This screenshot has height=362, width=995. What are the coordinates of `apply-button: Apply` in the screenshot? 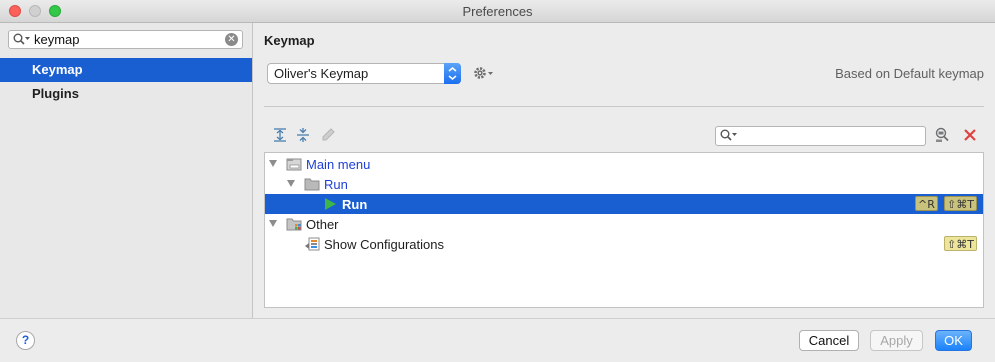 It's located at (896, 340).